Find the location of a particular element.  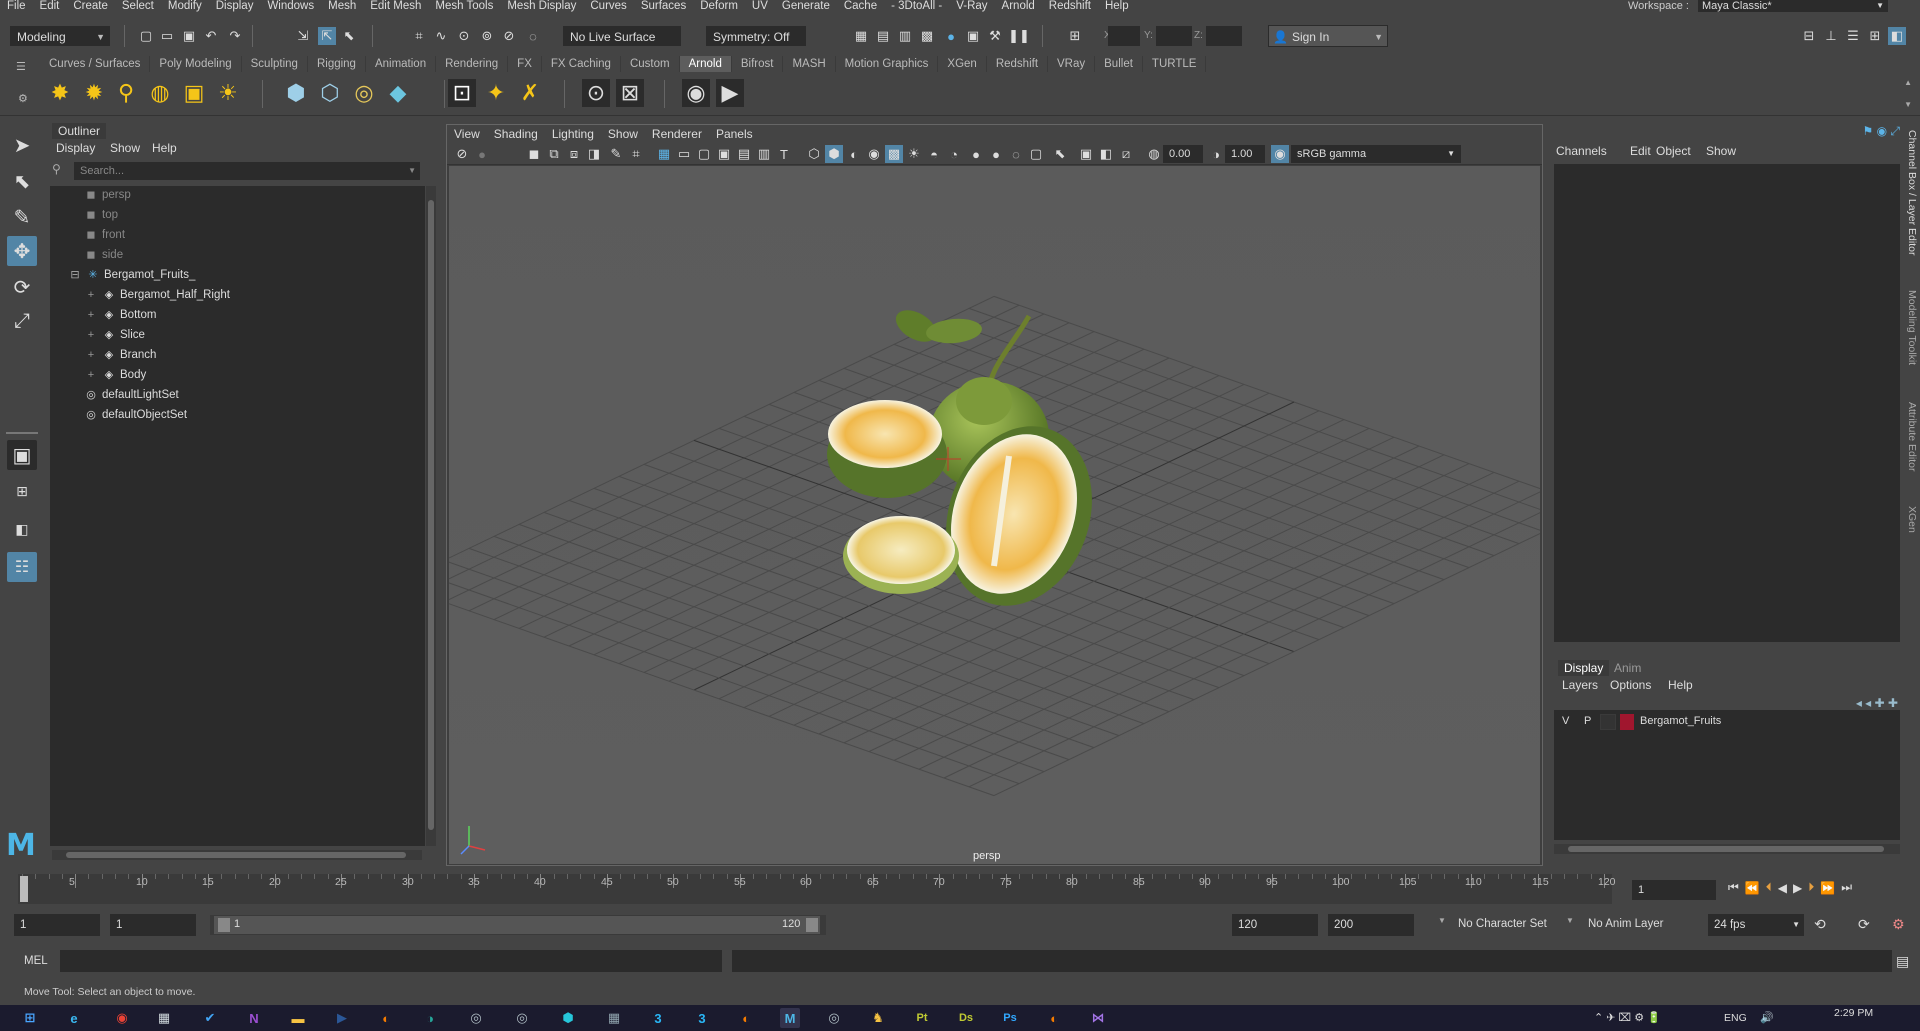

side-tab-channel-box: Channel Box / Layer Editor is located at coordinates (1912, 193).